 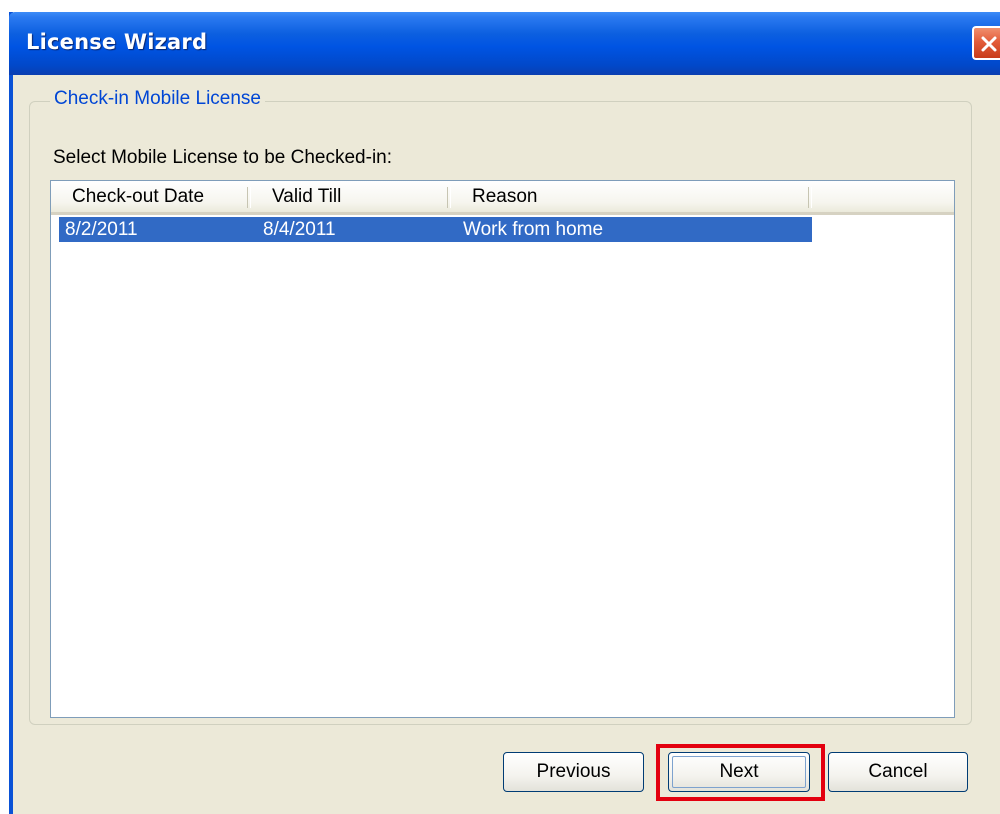 What do you see at coordinates (351, 196) in the screenshot?
I see `column-header-valid-till: Valid Till` at bounding box center [351, 196].